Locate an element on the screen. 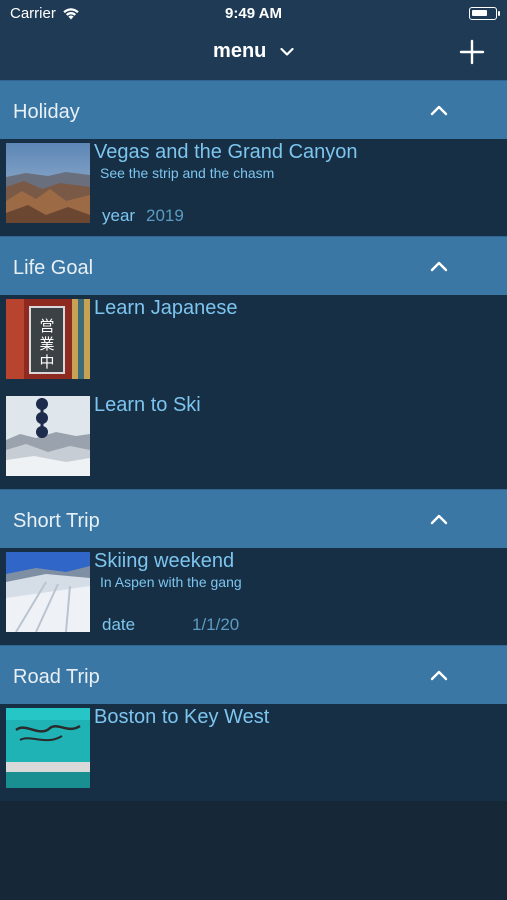  item-title: Learn to Ski is located at coordinates (147, 405).